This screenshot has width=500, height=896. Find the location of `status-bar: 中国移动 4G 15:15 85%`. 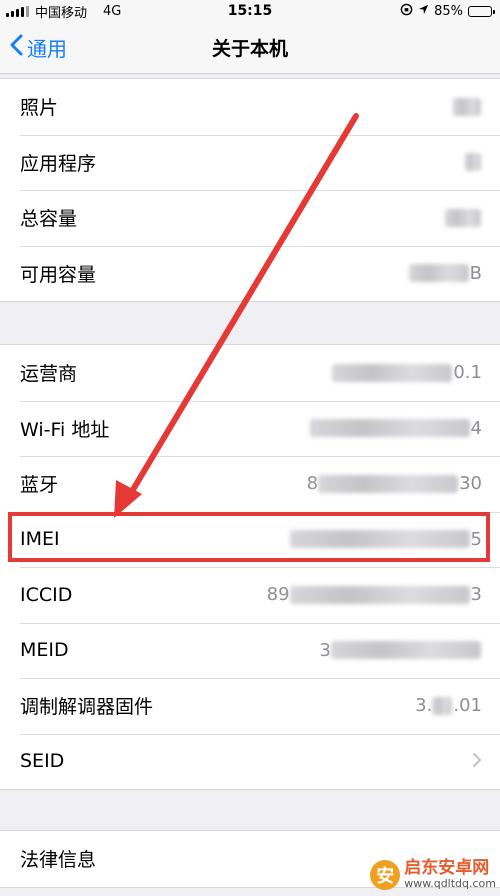

status-bar: 中国移动 4G 15:15 85% is located at coordinates (250, 11).